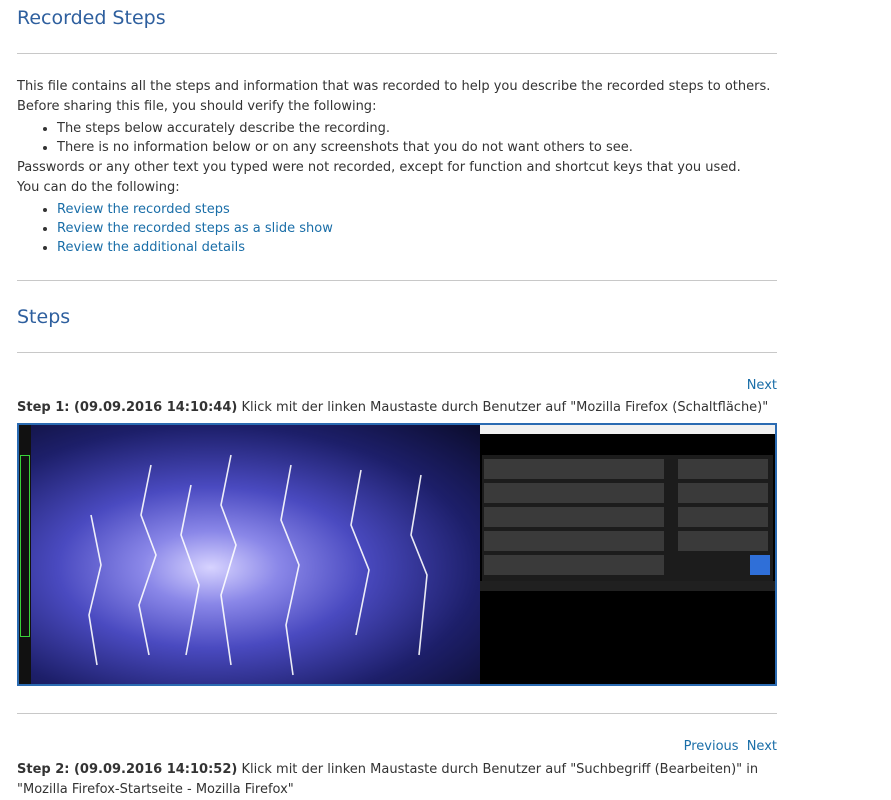 Image resolution: width=891 pixels, height=800 pixels. Describe the element at coordinates (127, 407) in the screenshot. I see `step-1-label: Step 1: (09.09.2016 14:10:44)` at that location.